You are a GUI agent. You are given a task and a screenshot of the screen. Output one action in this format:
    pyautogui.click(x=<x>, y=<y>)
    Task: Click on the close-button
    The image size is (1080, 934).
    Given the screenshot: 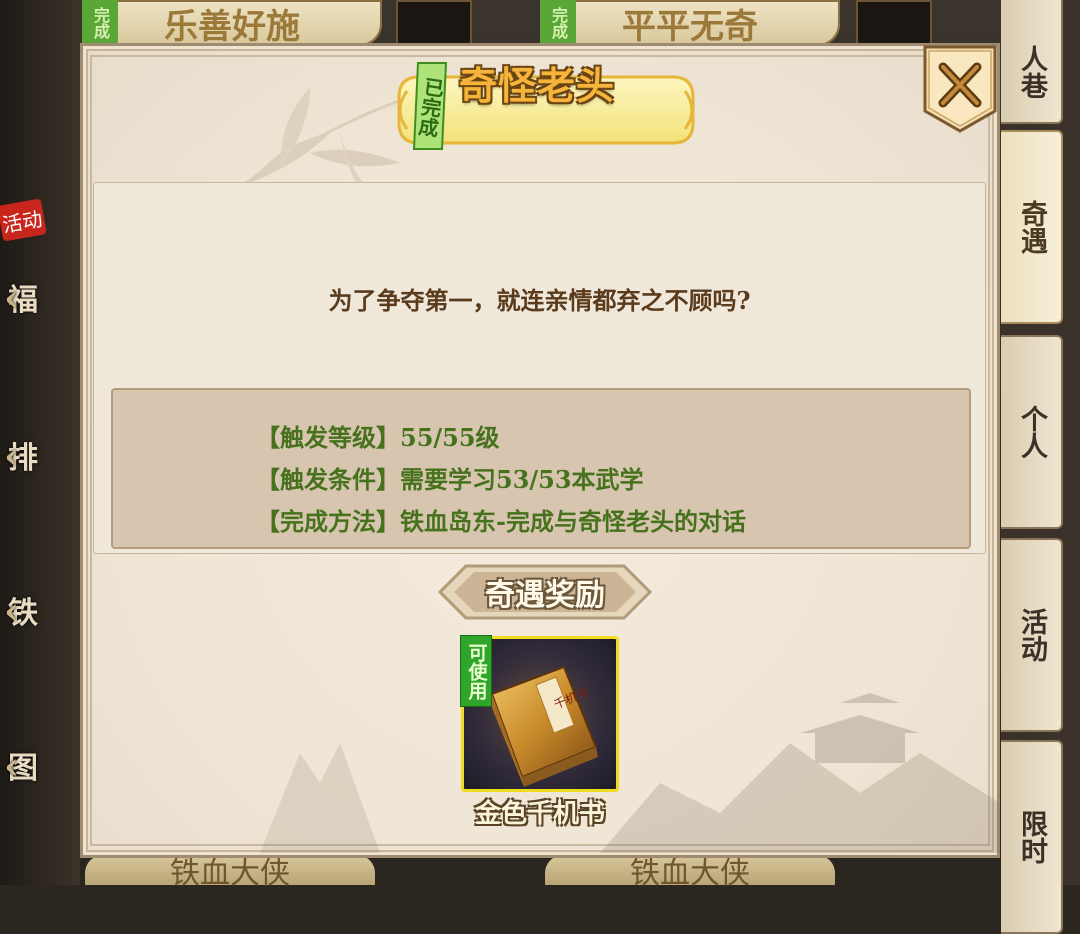 What is the action you would take?
    pyautogui.click(x=960, y=89)
    